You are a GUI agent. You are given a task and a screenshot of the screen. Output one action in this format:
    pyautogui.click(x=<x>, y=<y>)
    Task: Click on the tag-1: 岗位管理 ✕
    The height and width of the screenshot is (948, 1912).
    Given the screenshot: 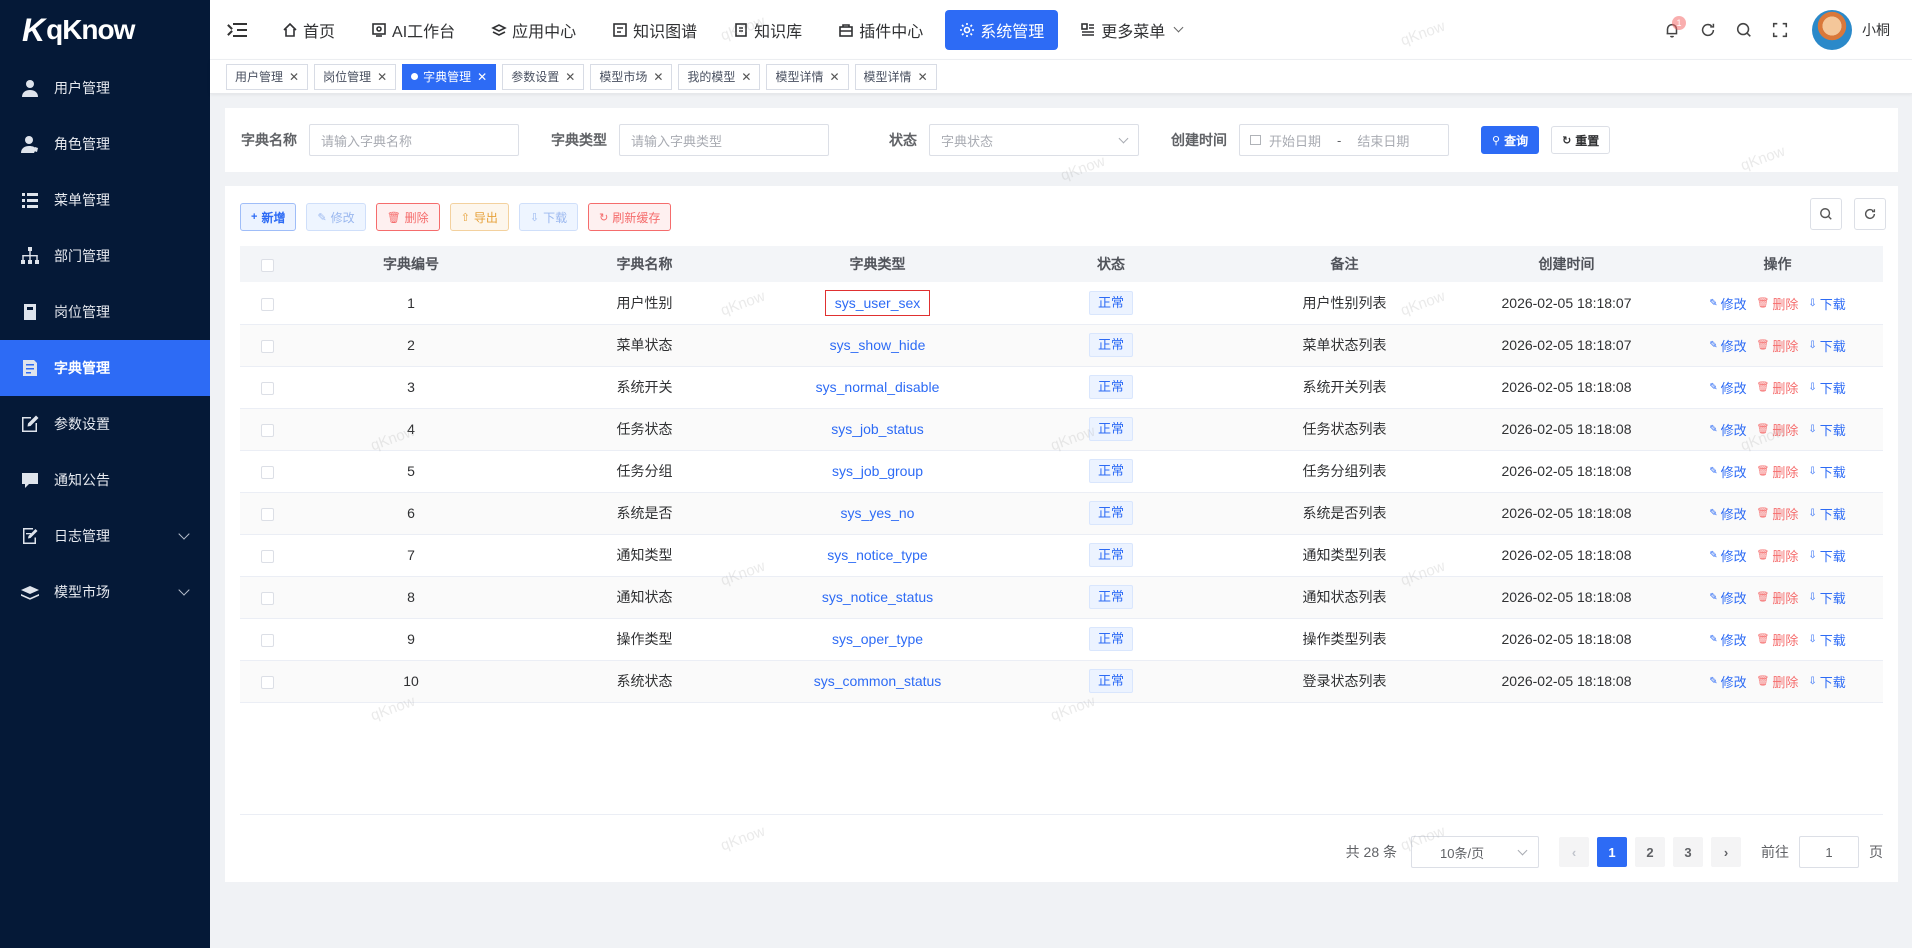 What is the action you would take?
    pyautogui.click(x=355, y=76)
    